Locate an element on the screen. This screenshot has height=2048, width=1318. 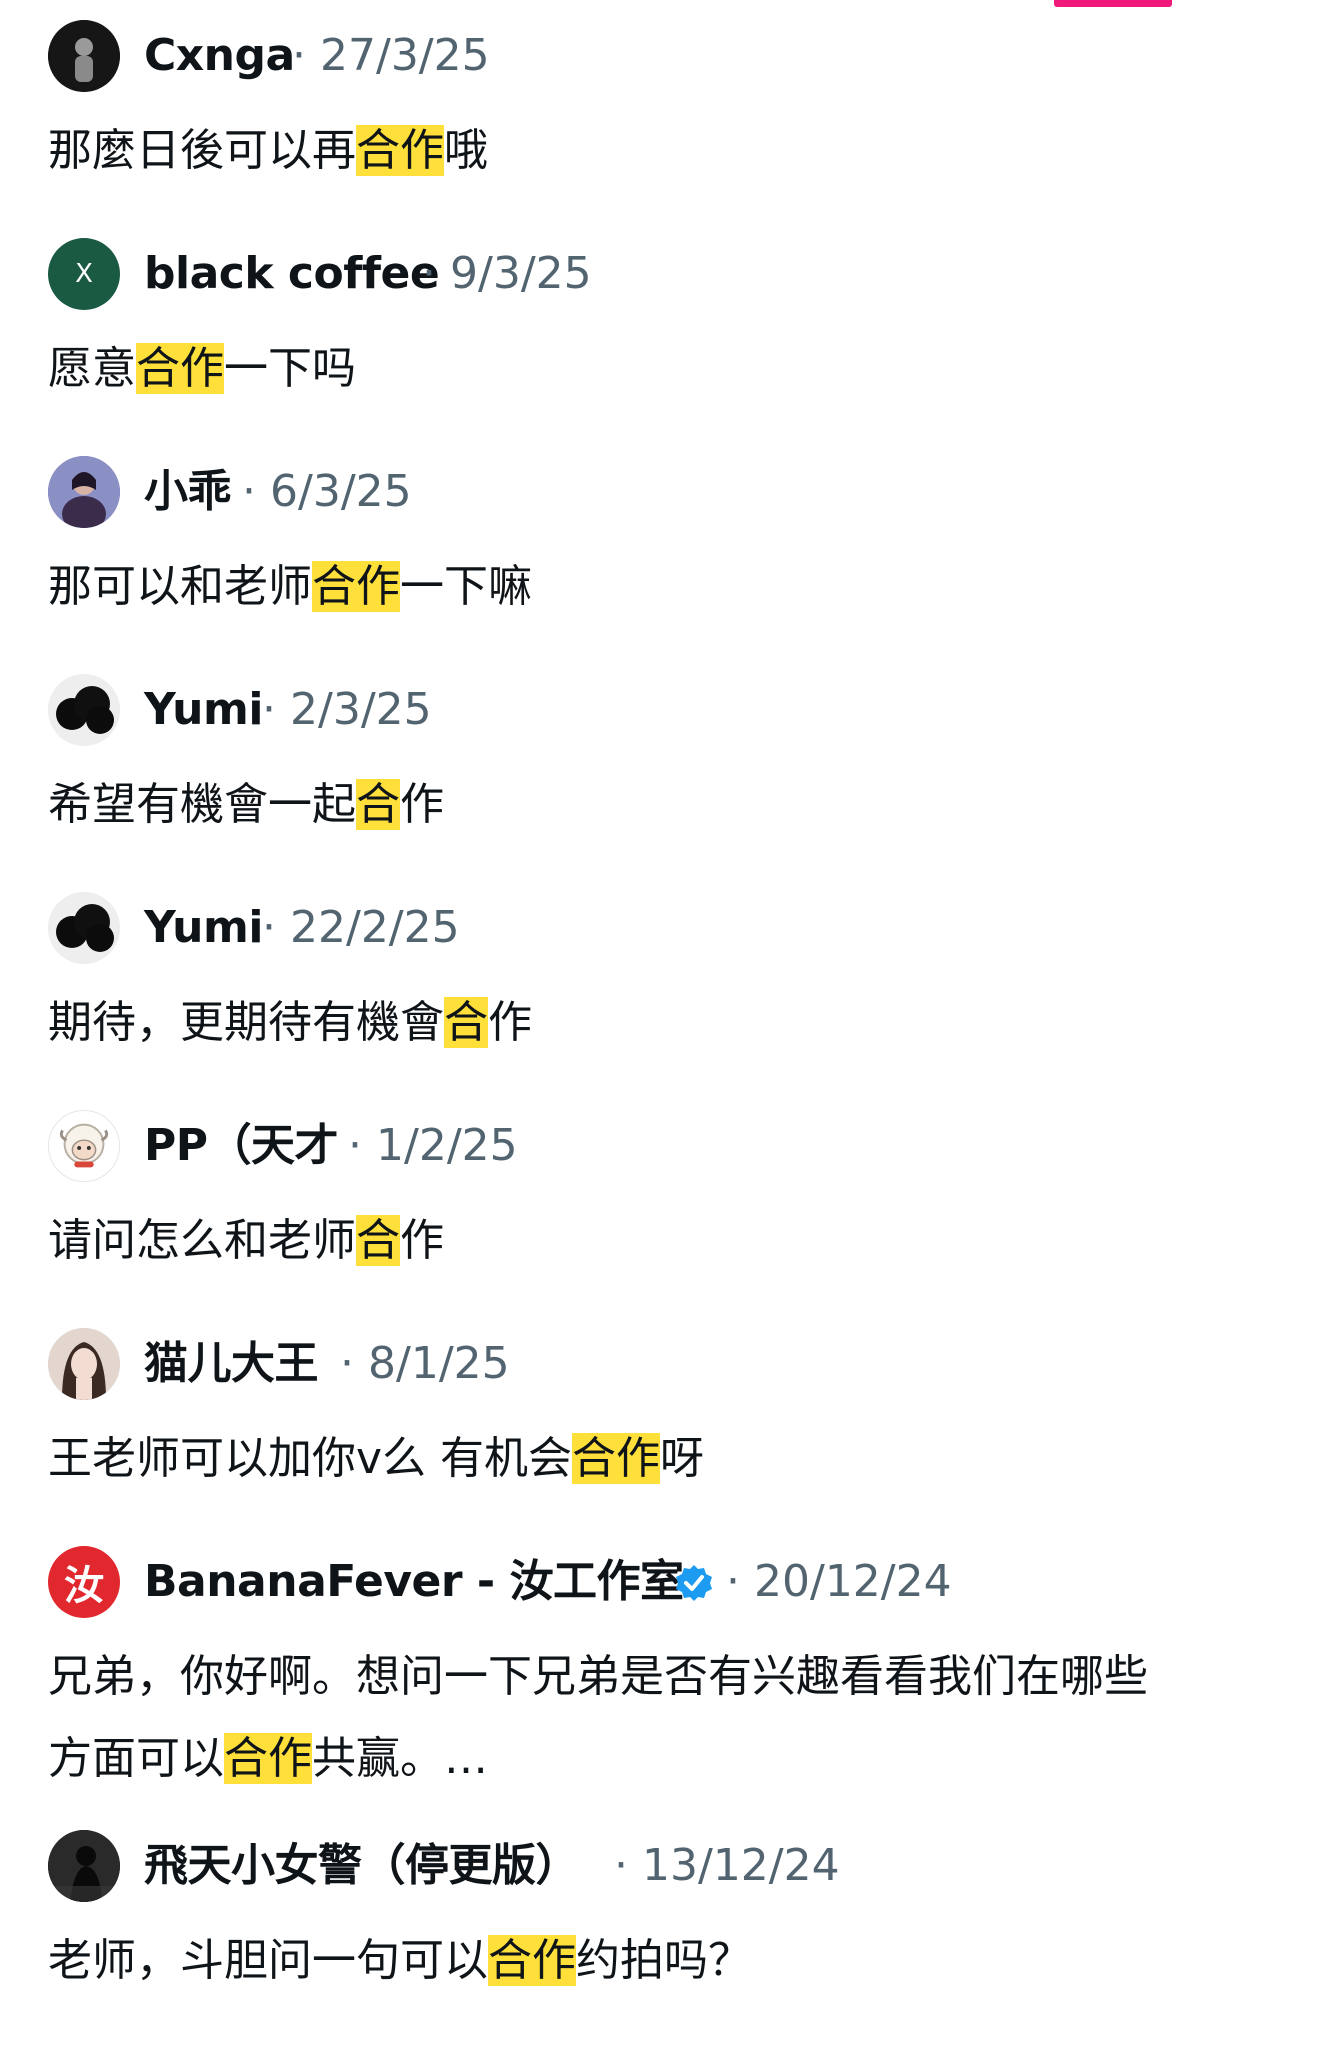
avatar-sheep-icon is located at coordinates (84, 1145).